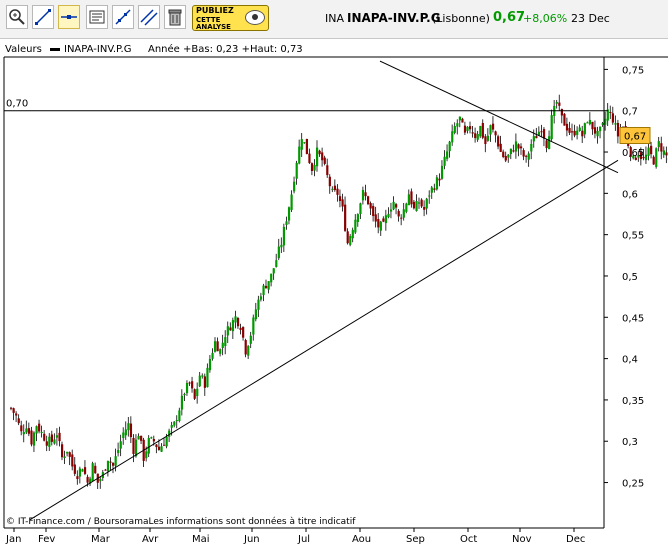 Image resolution: width=668 pixels, height=550 pixels. Describe the element at coordinates (633, 70) in the screenshot. I see `y-tick-label: 0,75` at that location.